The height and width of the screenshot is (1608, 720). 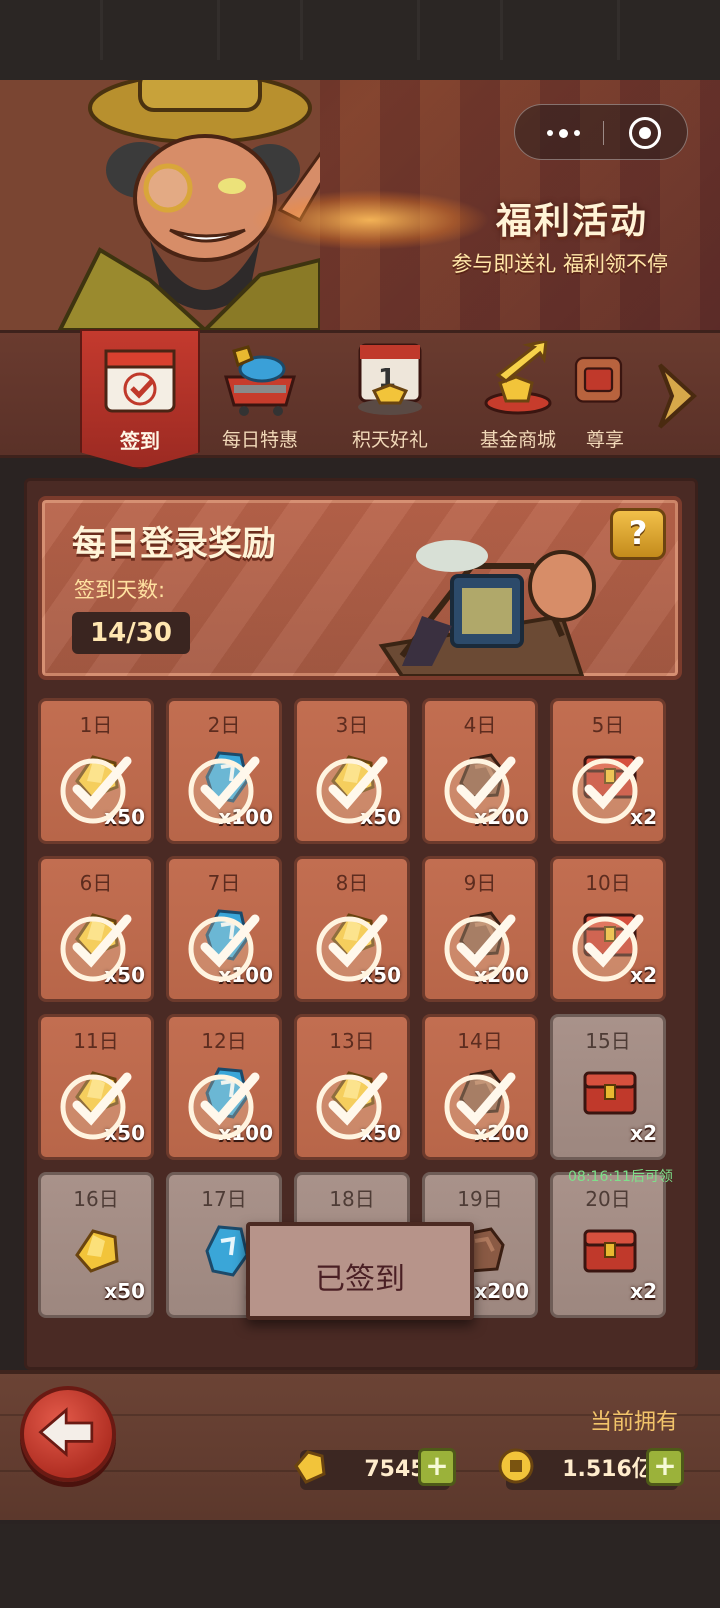 I want to click on day-label: 9日, so click(x=480, y=883).